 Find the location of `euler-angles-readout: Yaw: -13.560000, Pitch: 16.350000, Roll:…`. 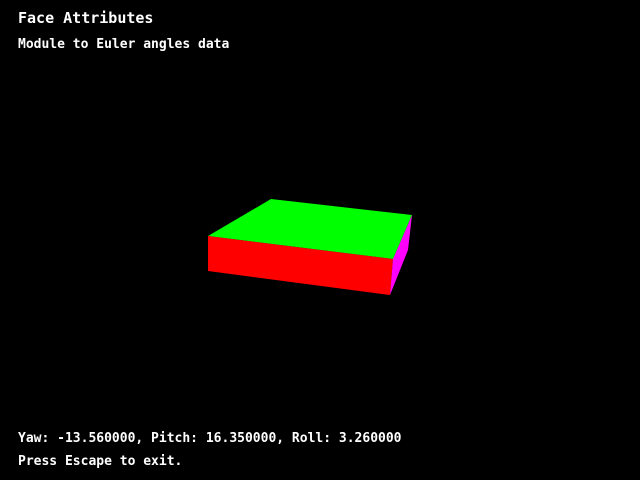

euler-angles-readout: Yaw: -13.560000, Pitch: 16.350000, Roll:… is located at coordinates (210, 438).